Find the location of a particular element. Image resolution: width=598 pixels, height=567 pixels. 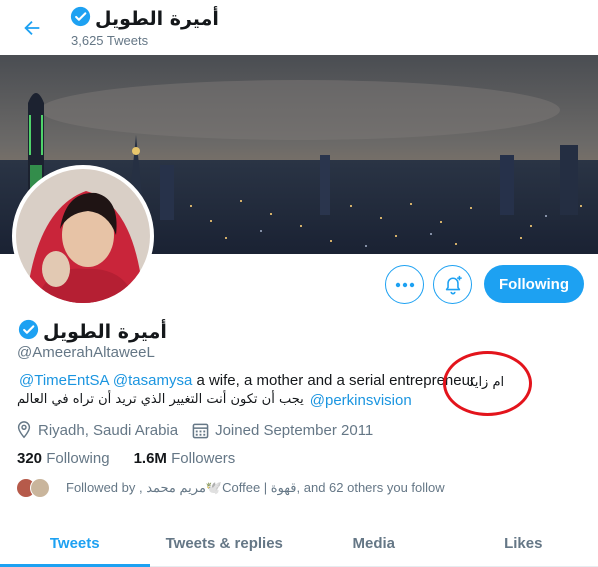

followers-stat: 1.6M Followers is located at coordinates (185, 458).